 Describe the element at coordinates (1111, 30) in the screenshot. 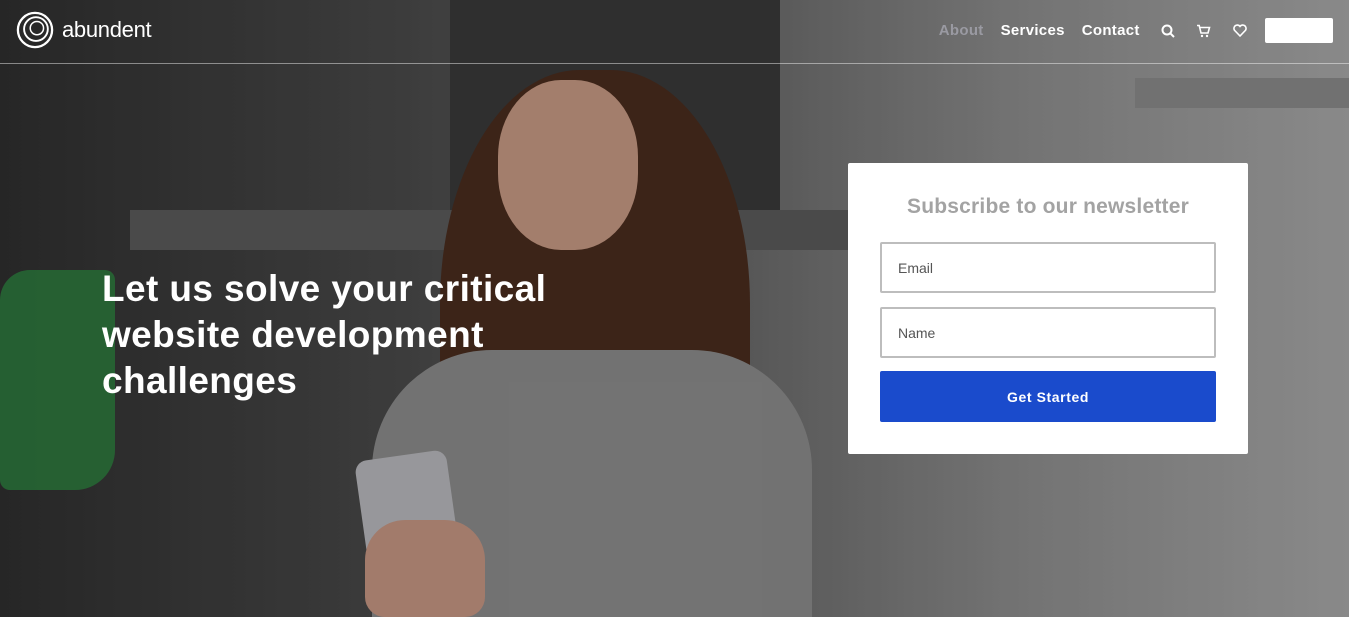

I see `nav-link-contact: Contact` at that location.